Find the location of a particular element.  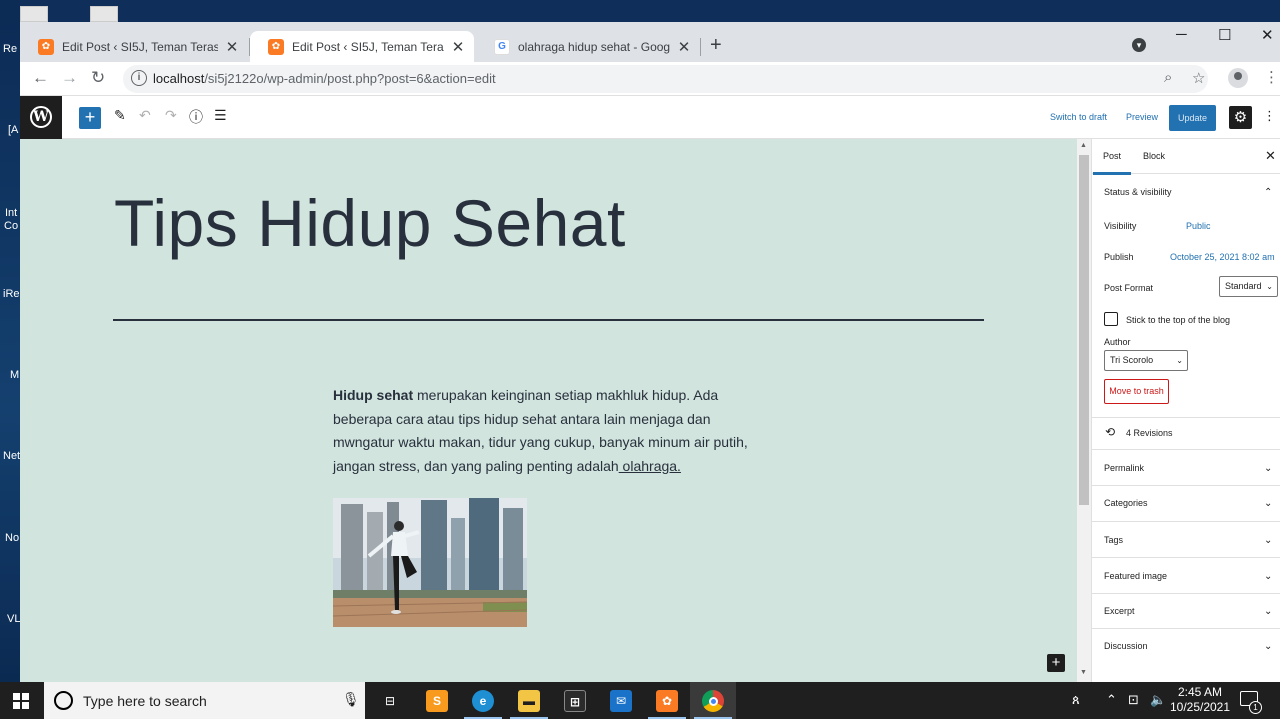

preview-button: Preview is located at coordinates (1142, 117).